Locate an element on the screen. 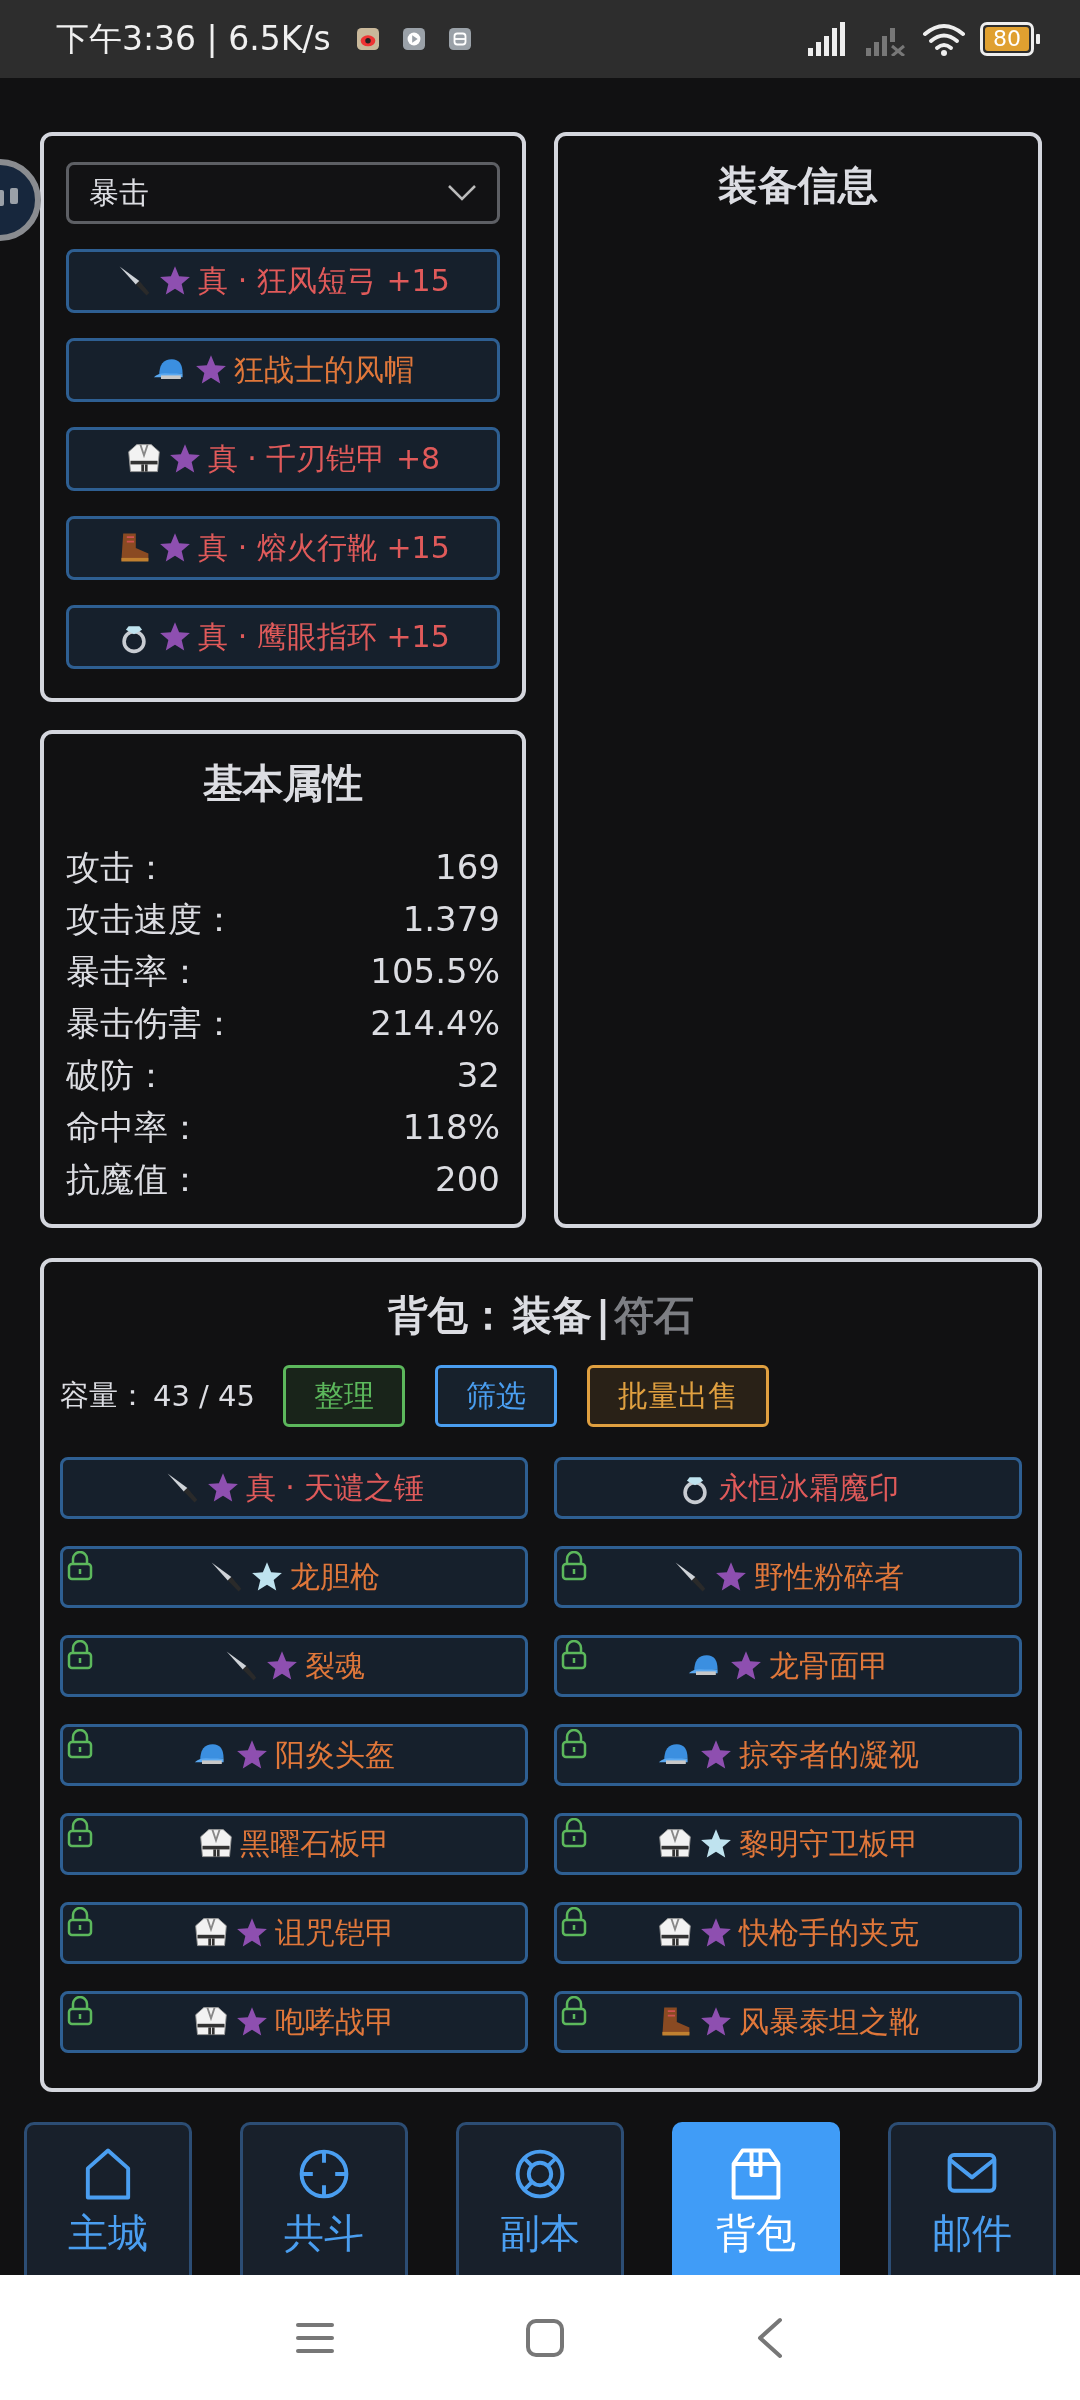 Image resolution: width=1080 pixels, height=2400 pixels. inventory-item: 野性粉碎者 is located at coordinates (788, 1577).